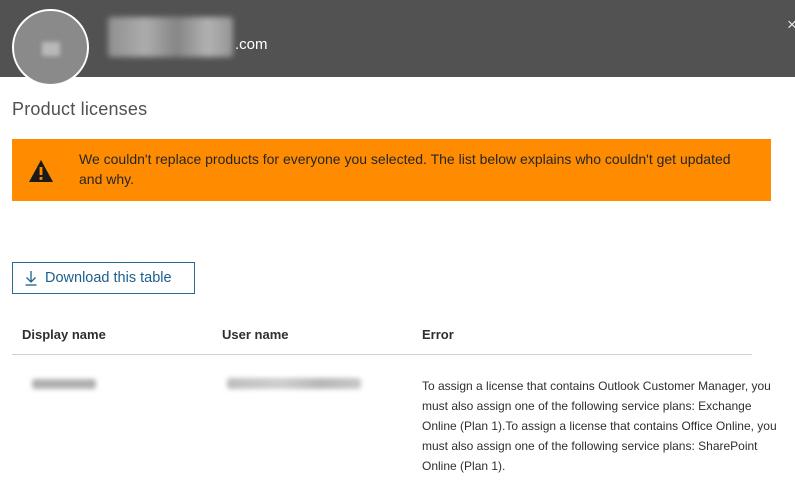 The width and height of the screenshot is (795, 502). Describe the element at coordinates (108, 278) in the screenshot. I see `download-button-label: Download this table` at that location.